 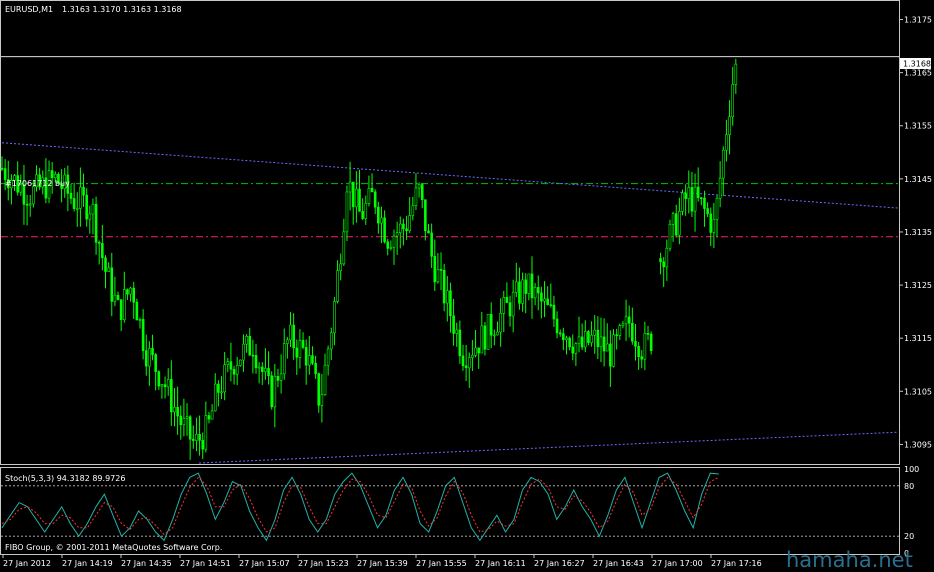 What do you see at coordinates (918, 338) in the screenshot?
I see `price-tick-label: 1.3115` at bounding box center [918, 338].